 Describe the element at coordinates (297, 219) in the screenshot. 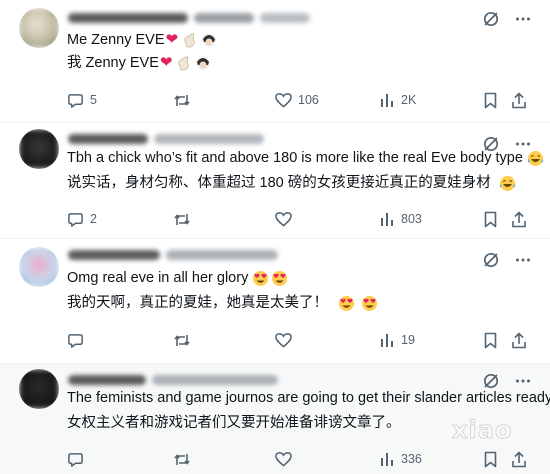

I see `post-action-bar: 2 803` at that location.